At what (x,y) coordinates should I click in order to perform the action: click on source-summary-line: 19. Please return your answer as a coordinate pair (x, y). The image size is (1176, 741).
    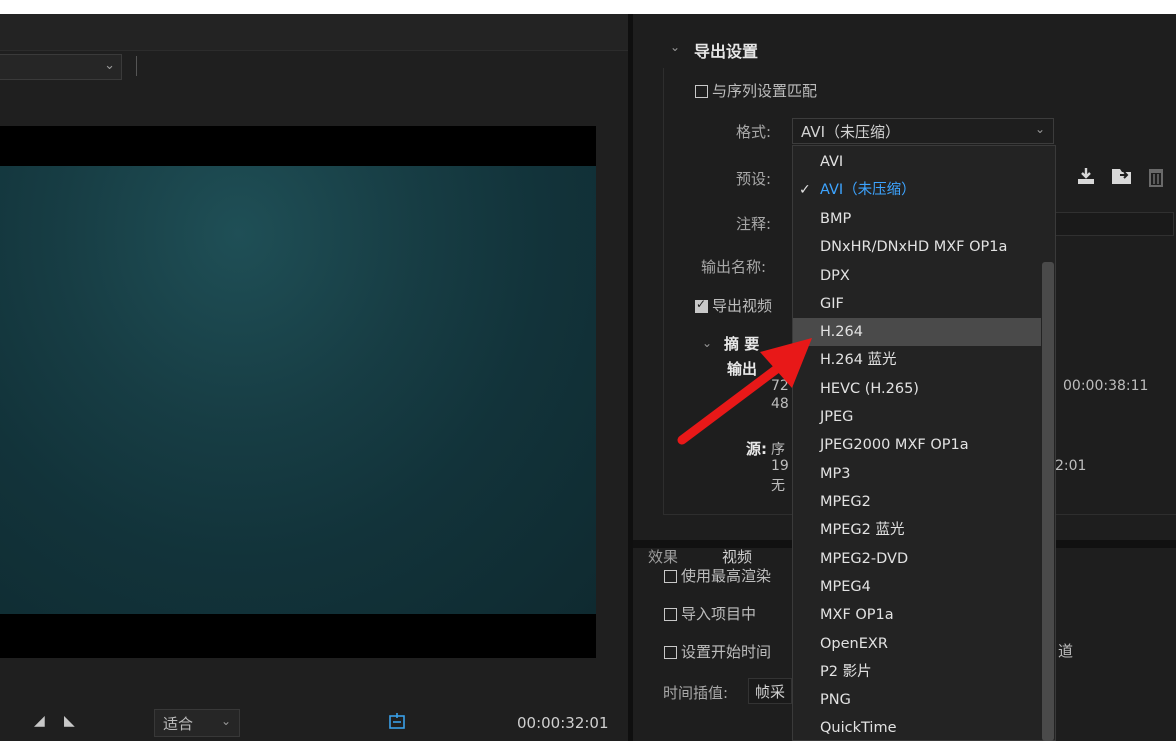
    Looking at the image, I should click on (780, 466).